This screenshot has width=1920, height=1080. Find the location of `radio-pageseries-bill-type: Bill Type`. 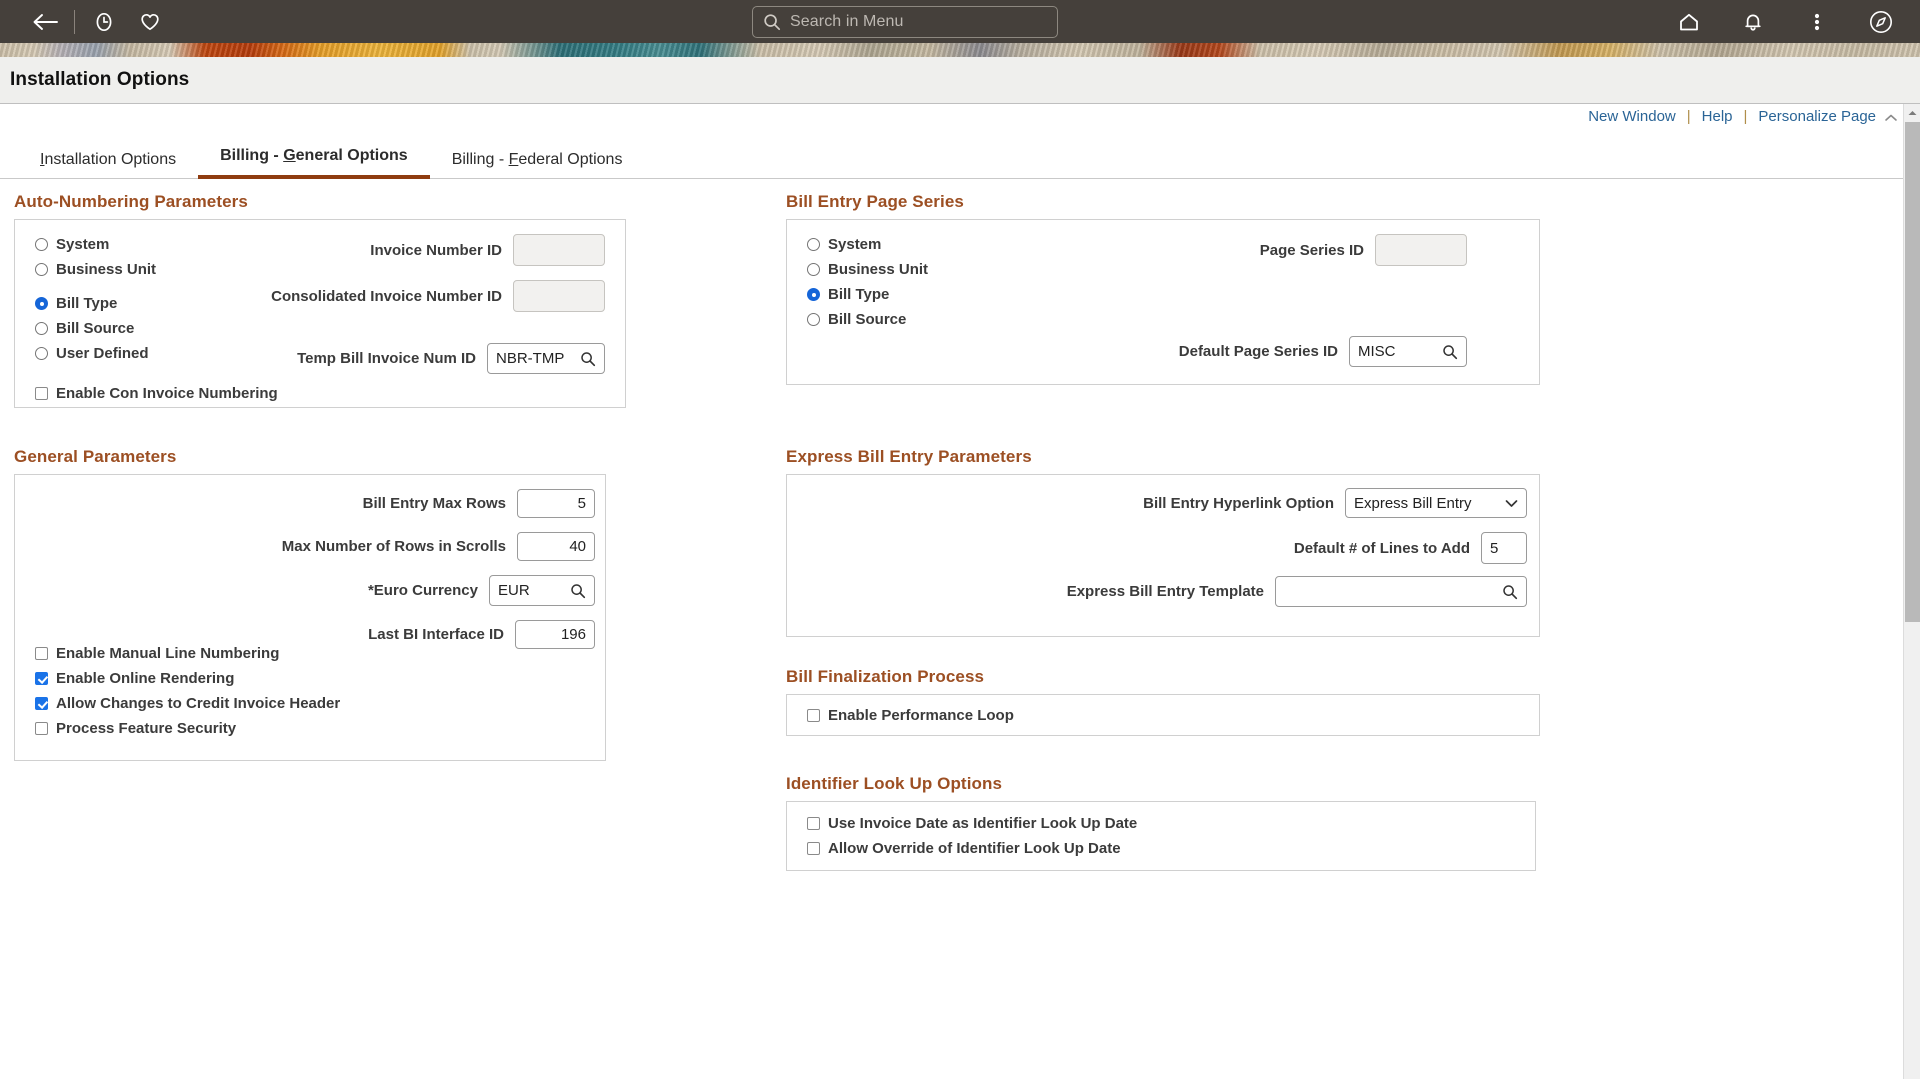

radio-pageseries-bill-type: Bill Type is located at coordinates (867, 294).